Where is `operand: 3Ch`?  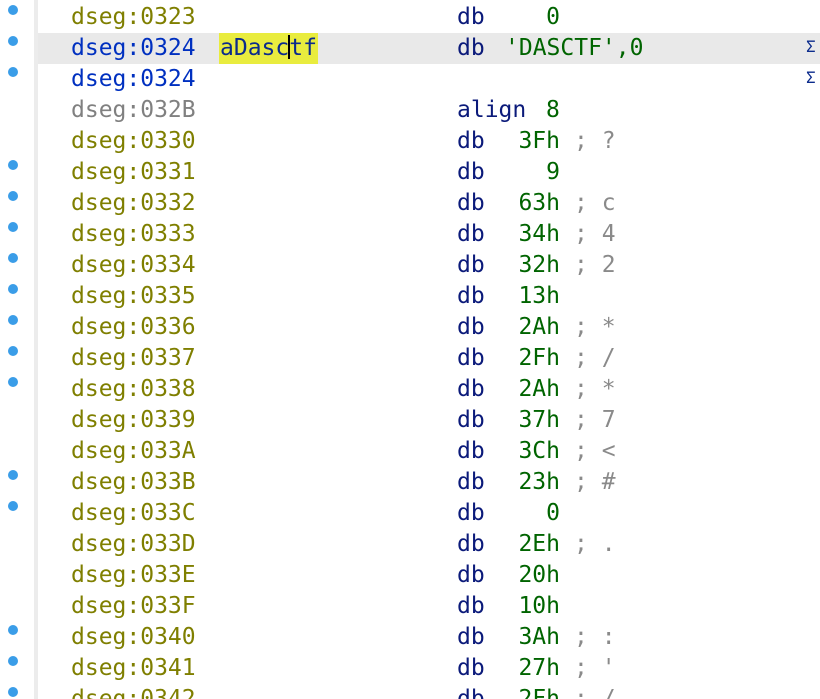 operand: 3Ch is located at coordinates (539, 451).